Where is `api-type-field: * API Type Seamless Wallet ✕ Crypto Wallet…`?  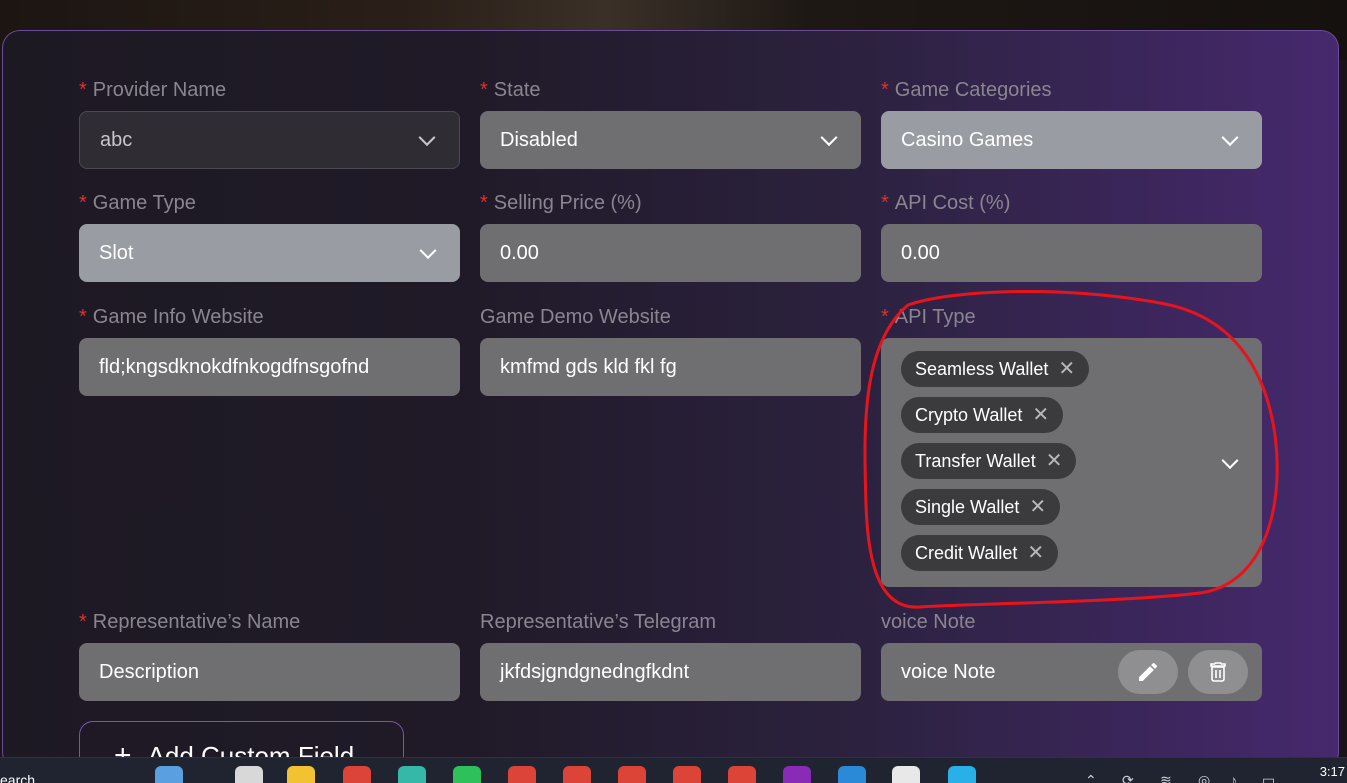
api-type-field: * API Type Seamless Wallet ✕ Crypto Wallet… is located at coordinates (1071, 445).